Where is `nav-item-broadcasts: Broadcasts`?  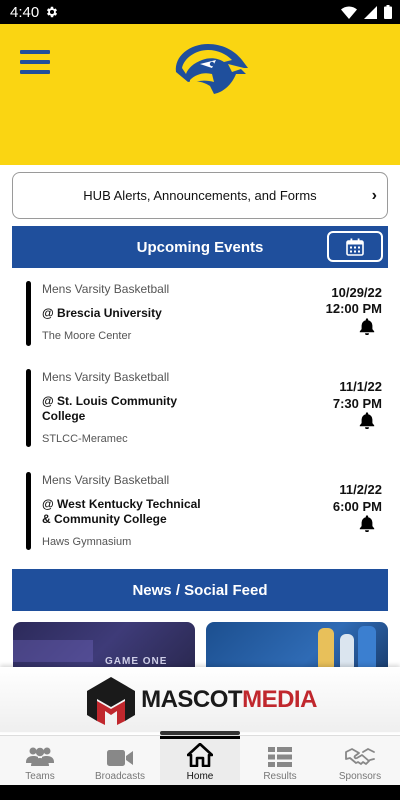 nav-item-broadcasts: Broadcasts is located at coordinates (120, 760).